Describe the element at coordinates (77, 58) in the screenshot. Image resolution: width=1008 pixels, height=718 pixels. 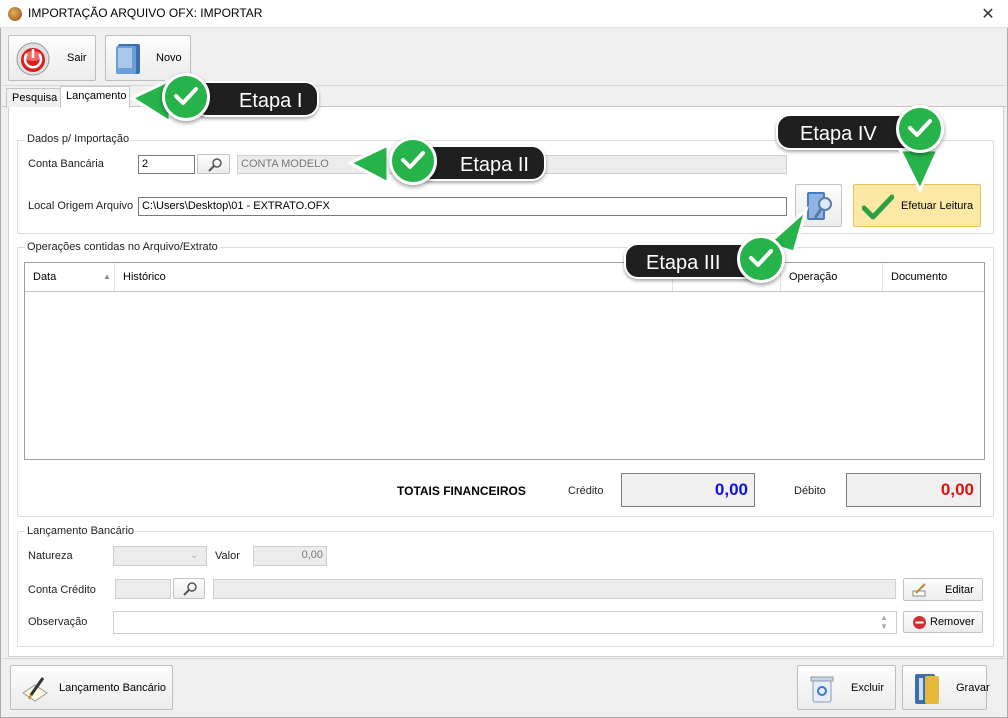
I see `sair-label: Sair` at that location.